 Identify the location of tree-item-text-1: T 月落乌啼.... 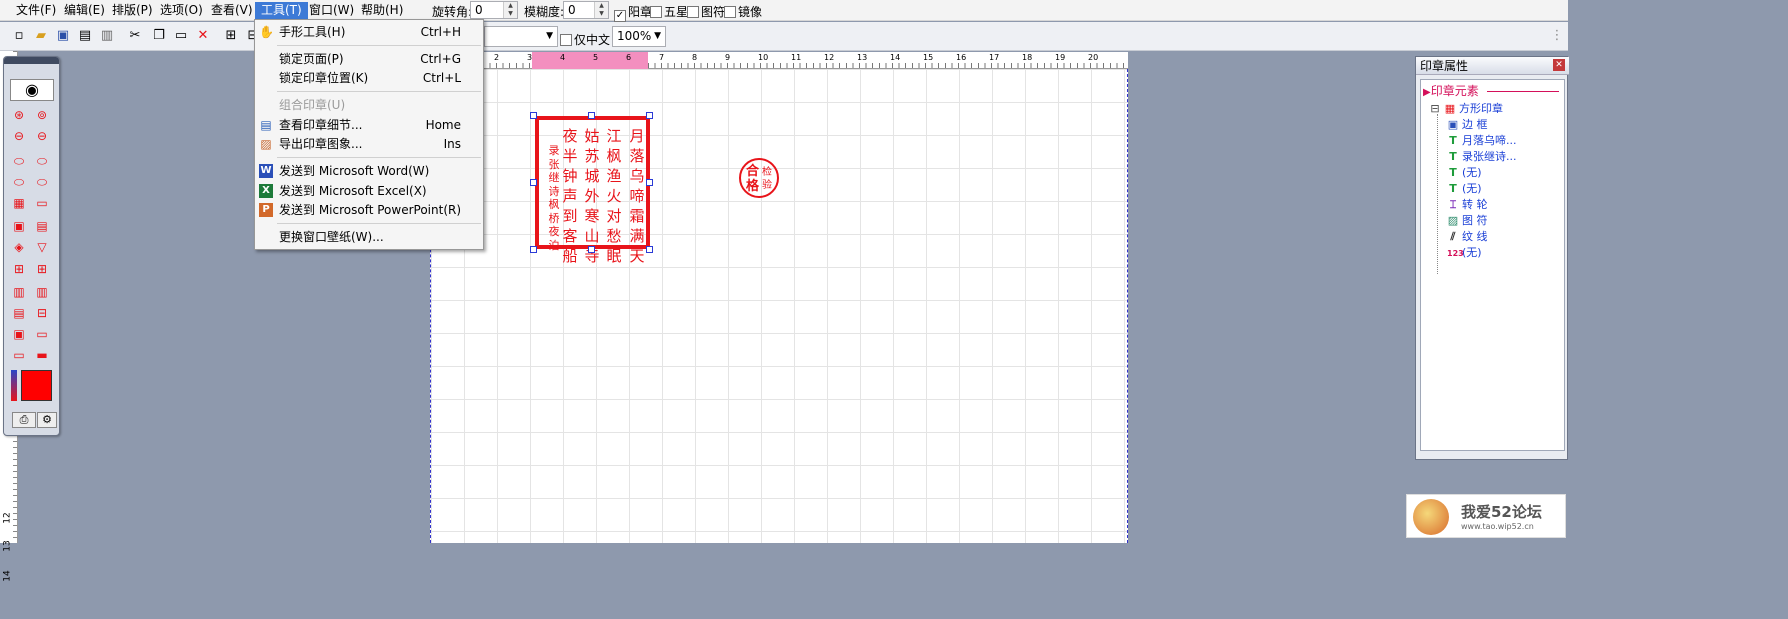
(1481, 141).